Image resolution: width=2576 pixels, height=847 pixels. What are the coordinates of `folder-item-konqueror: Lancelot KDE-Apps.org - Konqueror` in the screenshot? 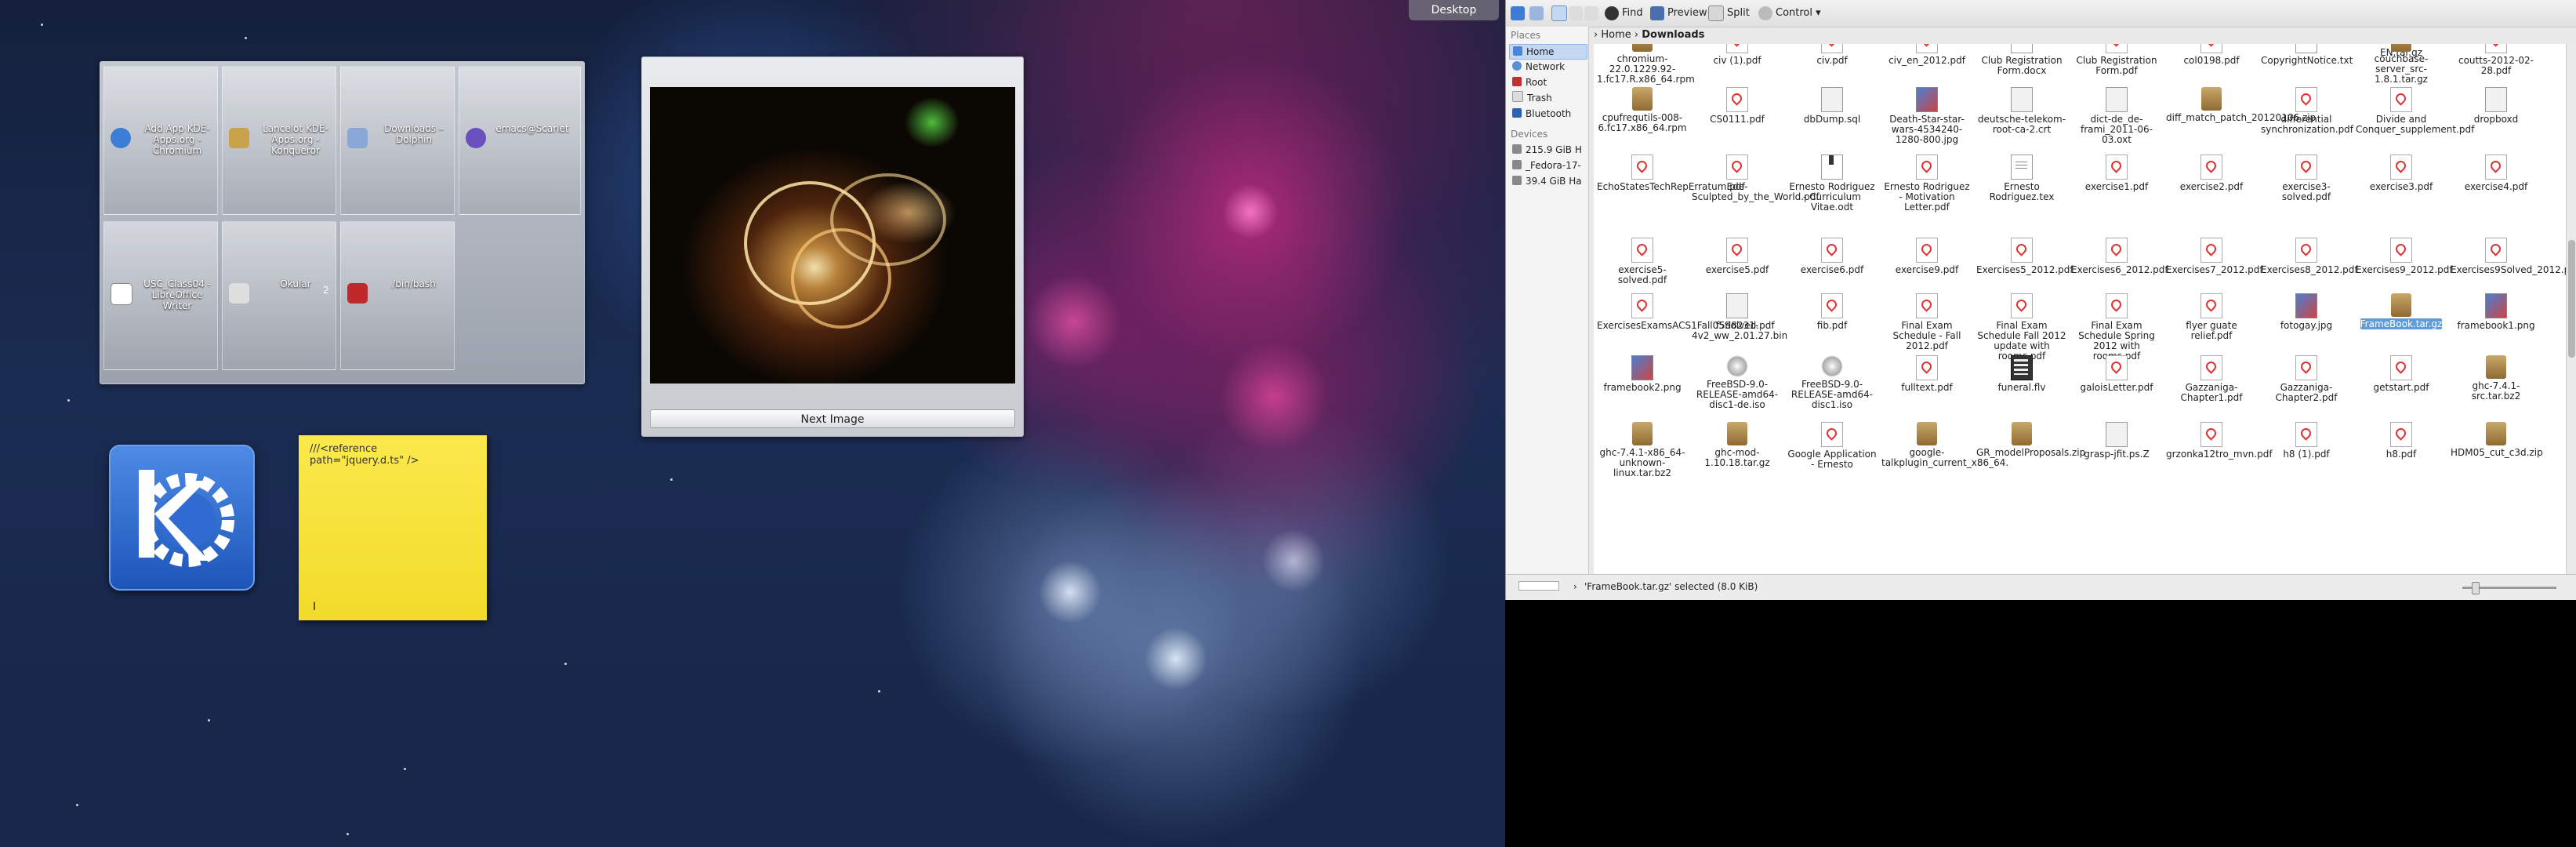 It's located at (279, 140).